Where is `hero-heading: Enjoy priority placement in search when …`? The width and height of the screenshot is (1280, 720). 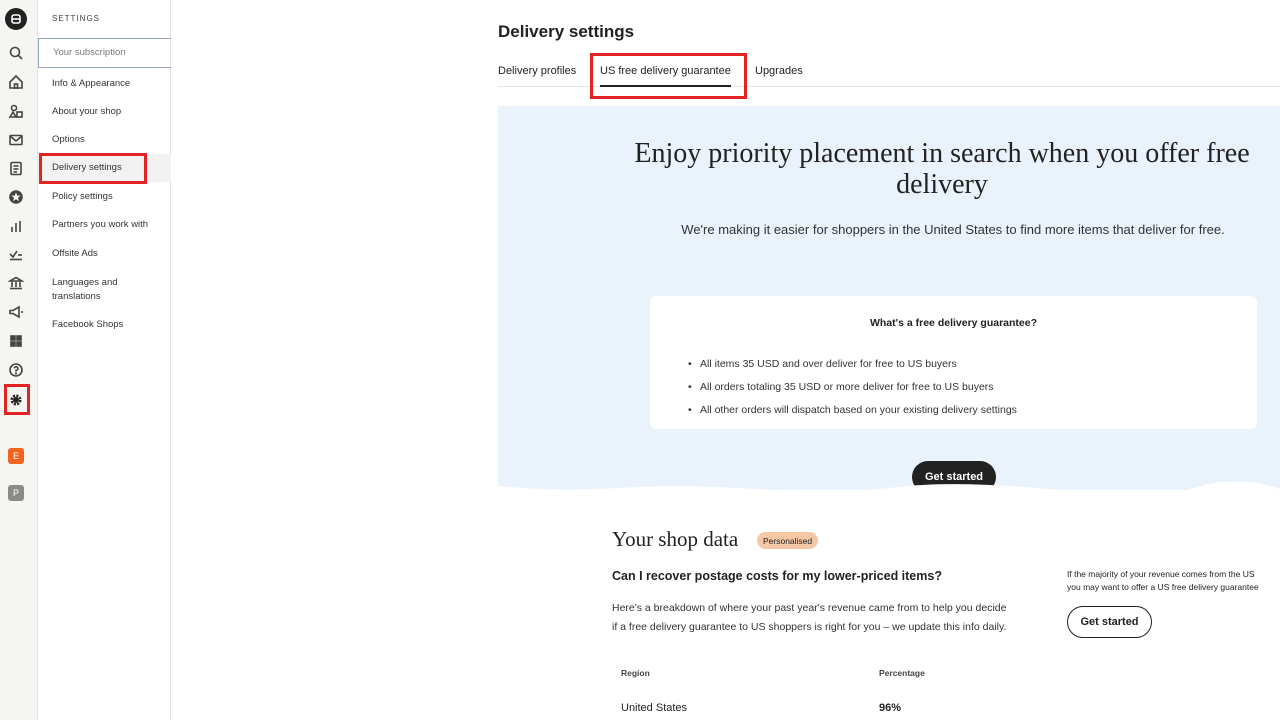 hero-heading: Enjoy priority placement in search when … is located at coordinates (942, 169).